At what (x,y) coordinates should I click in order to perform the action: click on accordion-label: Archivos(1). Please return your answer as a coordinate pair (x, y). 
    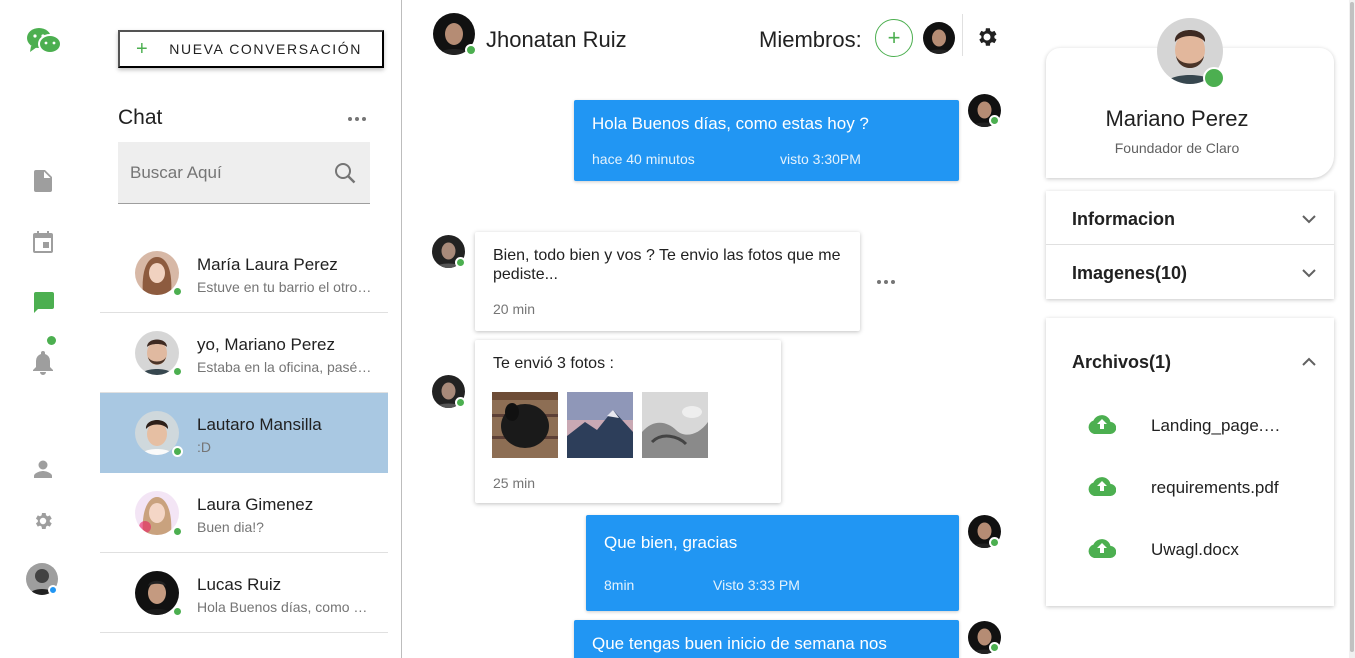
    Looking at the image, I should click on (1122, 362).